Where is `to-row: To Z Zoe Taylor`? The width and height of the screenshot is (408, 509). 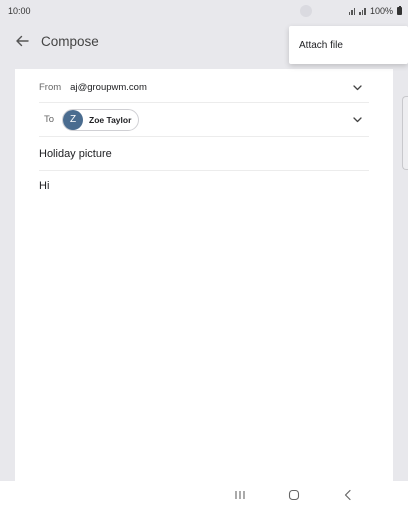 to-row: To Z Zoe Taylor is located at coordinates (204, 120).